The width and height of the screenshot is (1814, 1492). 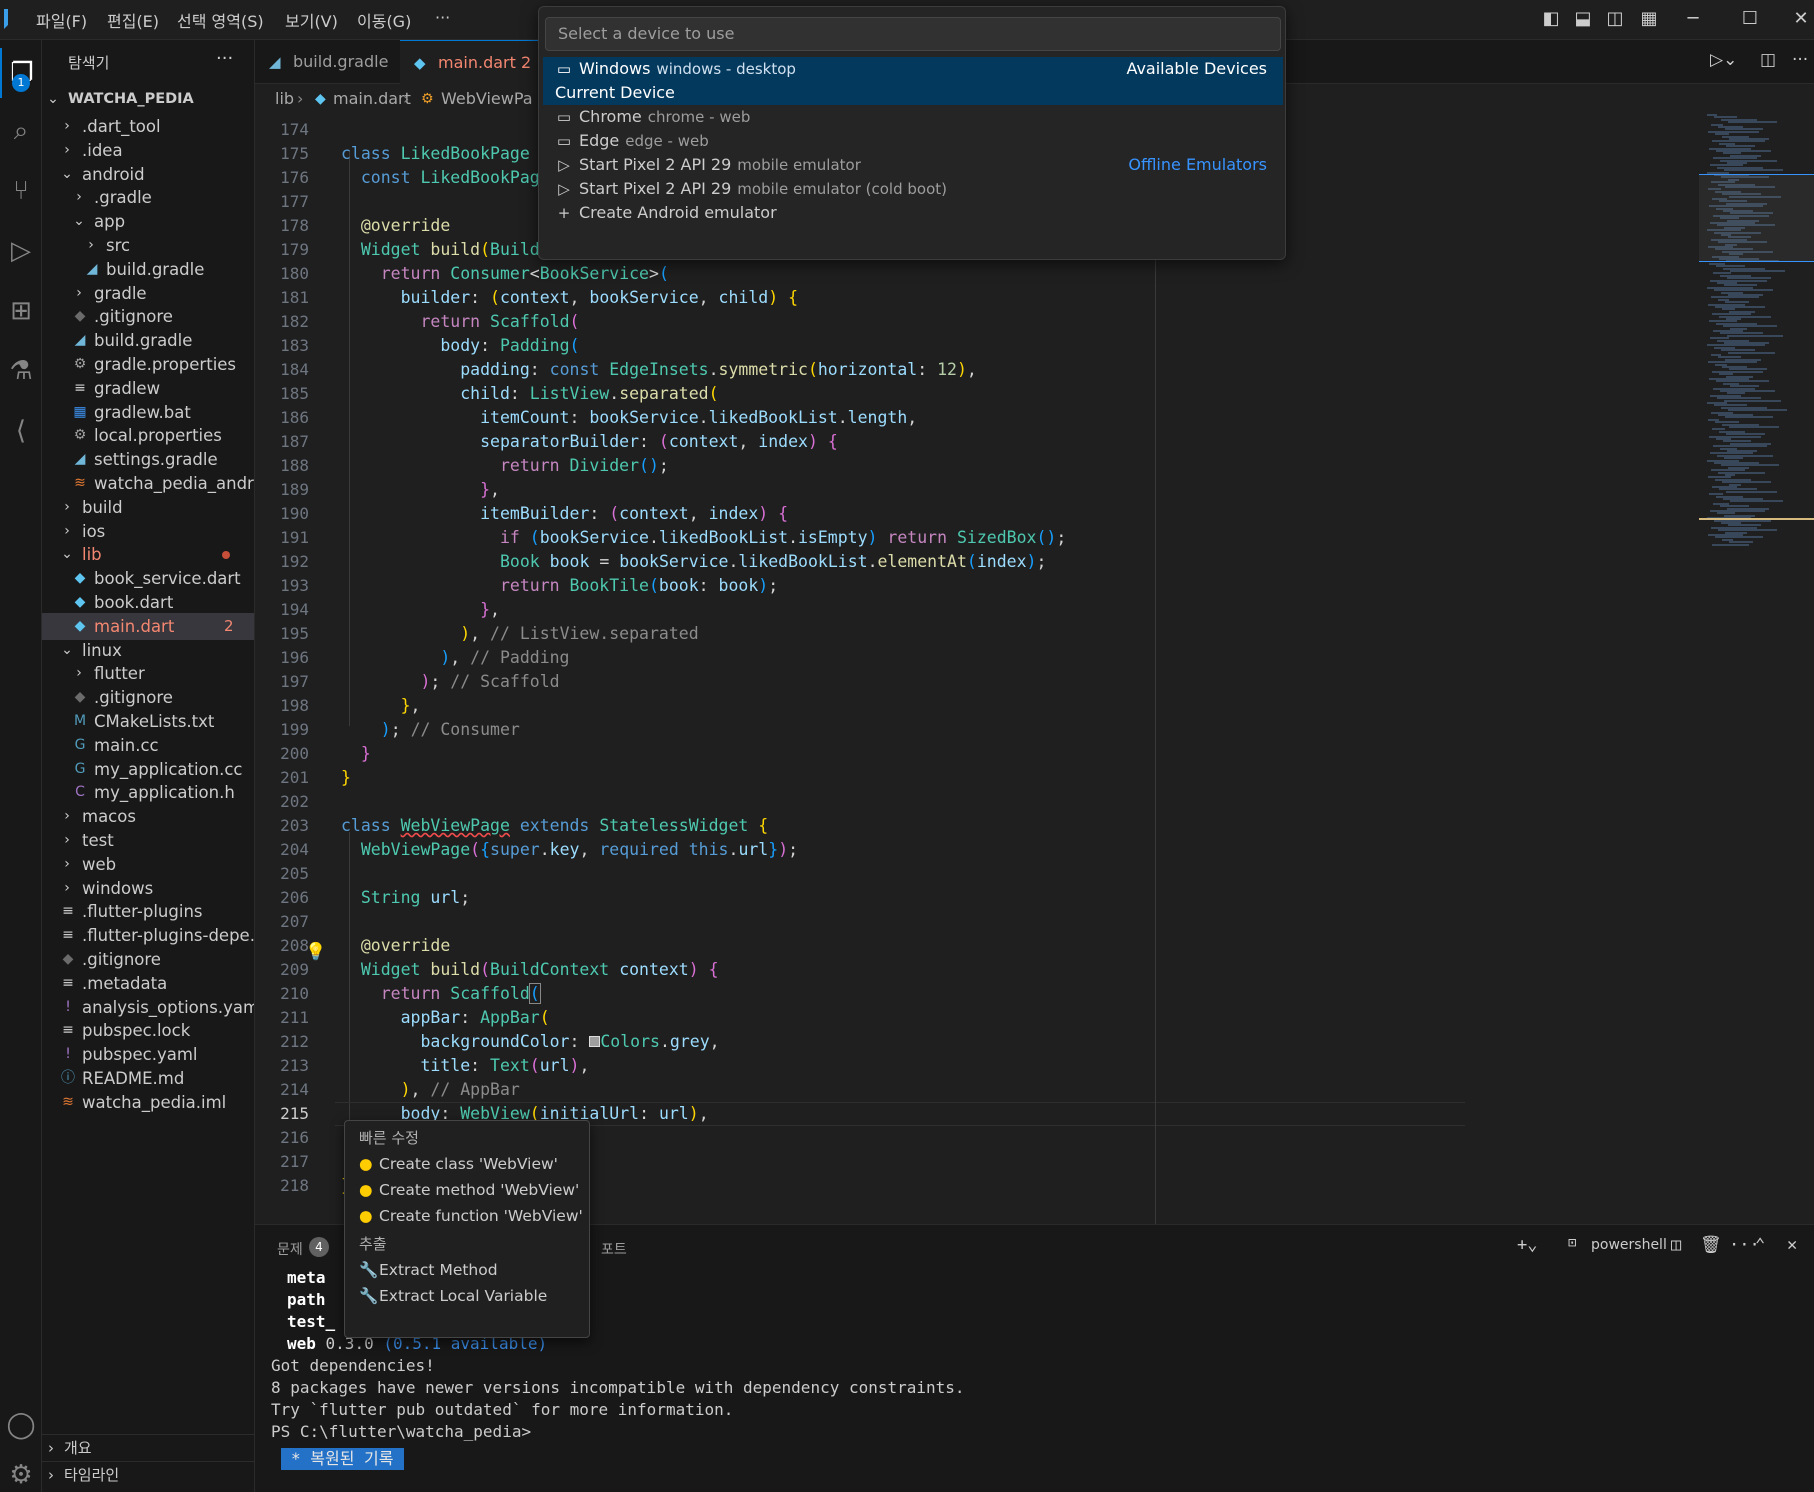 What do you see at coordinates (21, 1471) in the screenshot?
I see `manage-gear-icon: ⚙` at bounding box center [21, 1471].